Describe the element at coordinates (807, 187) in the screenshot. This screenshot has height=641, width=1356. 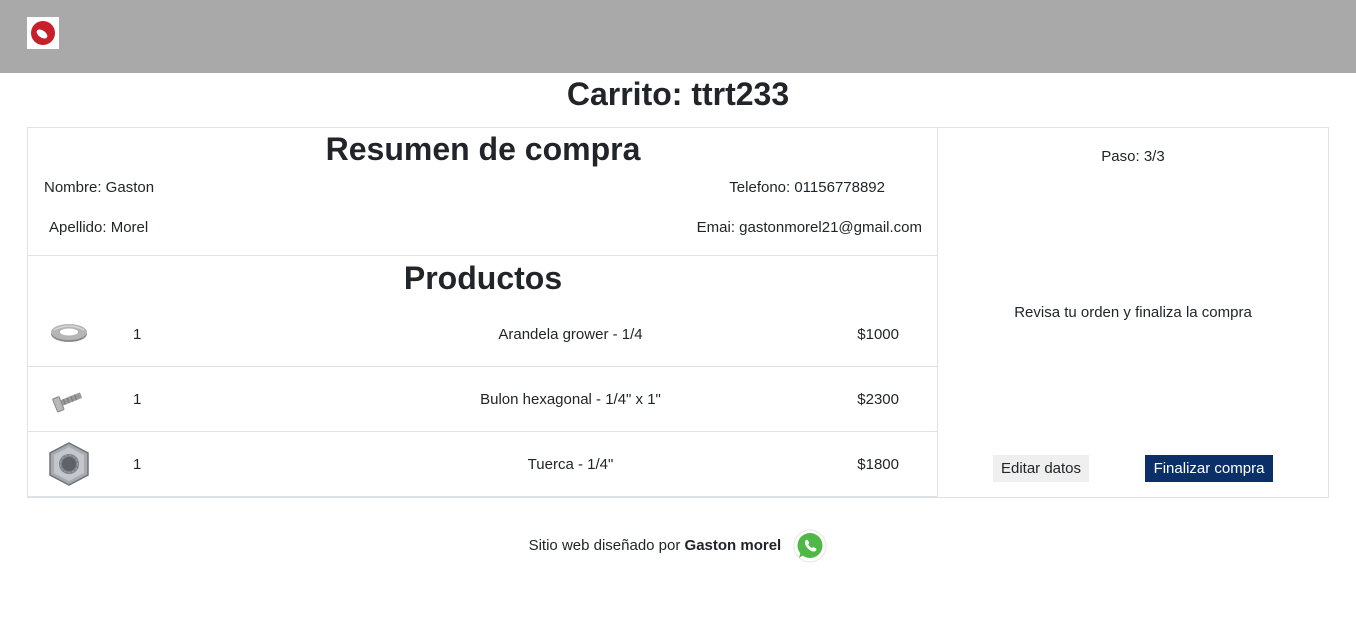
I see `customer-phone: Telefono: 01156778892` at that location.